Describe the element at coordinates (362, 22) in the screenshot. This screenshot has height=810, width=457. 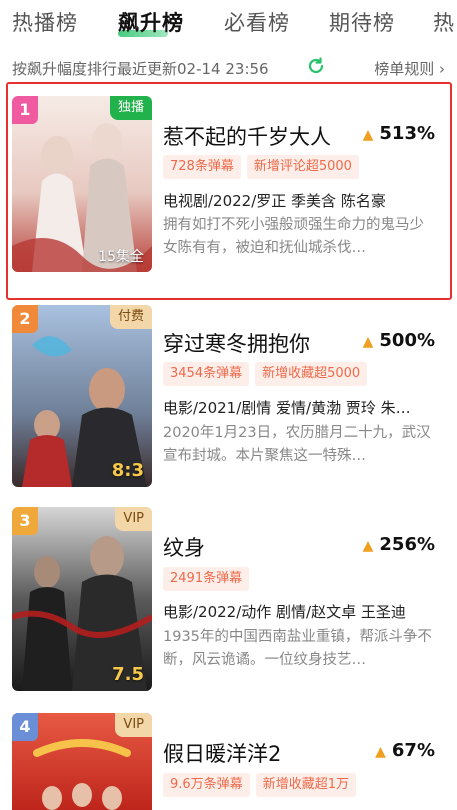
I see `tab-anticipated: 期待榜` at that location.